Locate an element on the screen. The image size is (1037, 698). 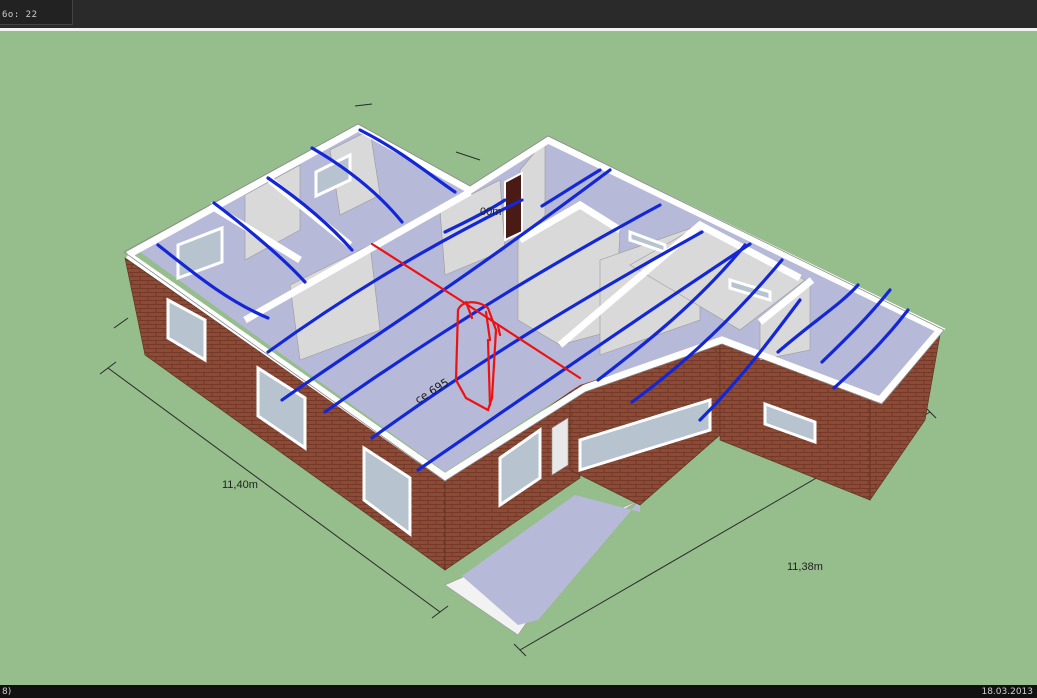
dimension-inner-label: 00m is located at coordinates (490, 212).